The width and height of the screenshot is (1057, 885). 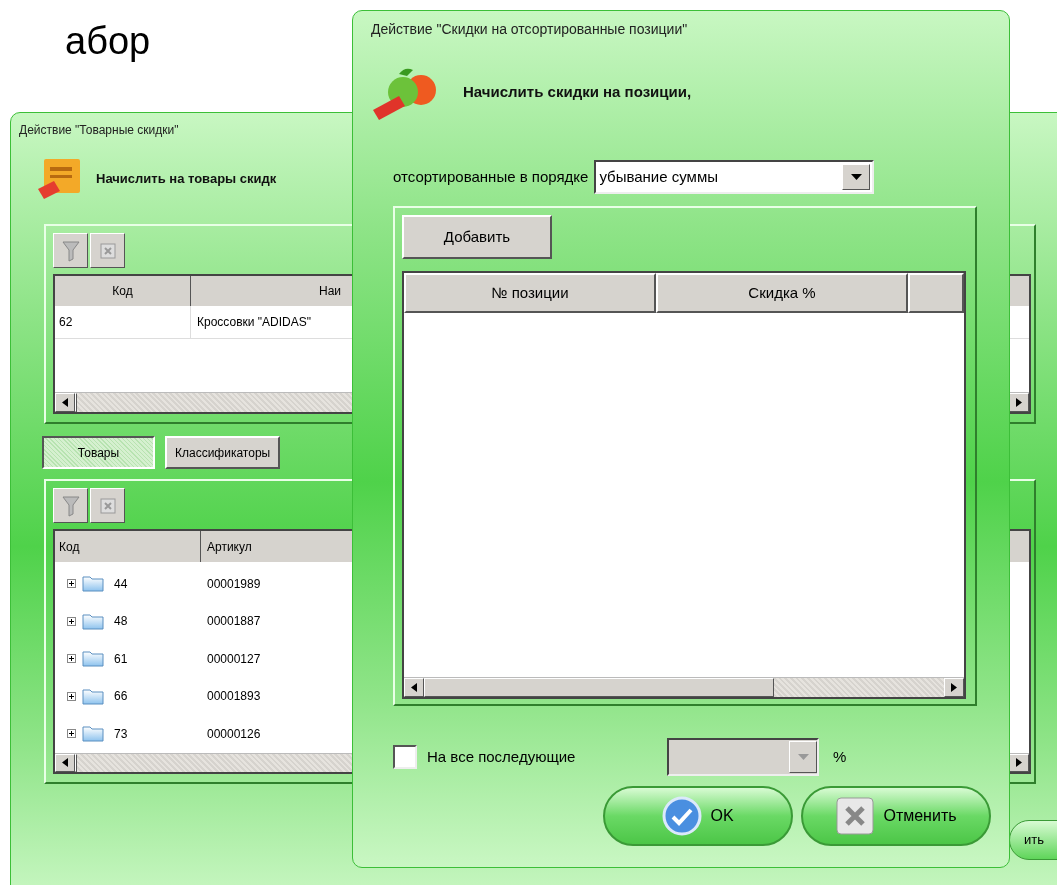 What do you see at coordinates (502, 756) in the screenshot?
I see `checkbox-label: На все последующие` at bounding box center [502, 756].